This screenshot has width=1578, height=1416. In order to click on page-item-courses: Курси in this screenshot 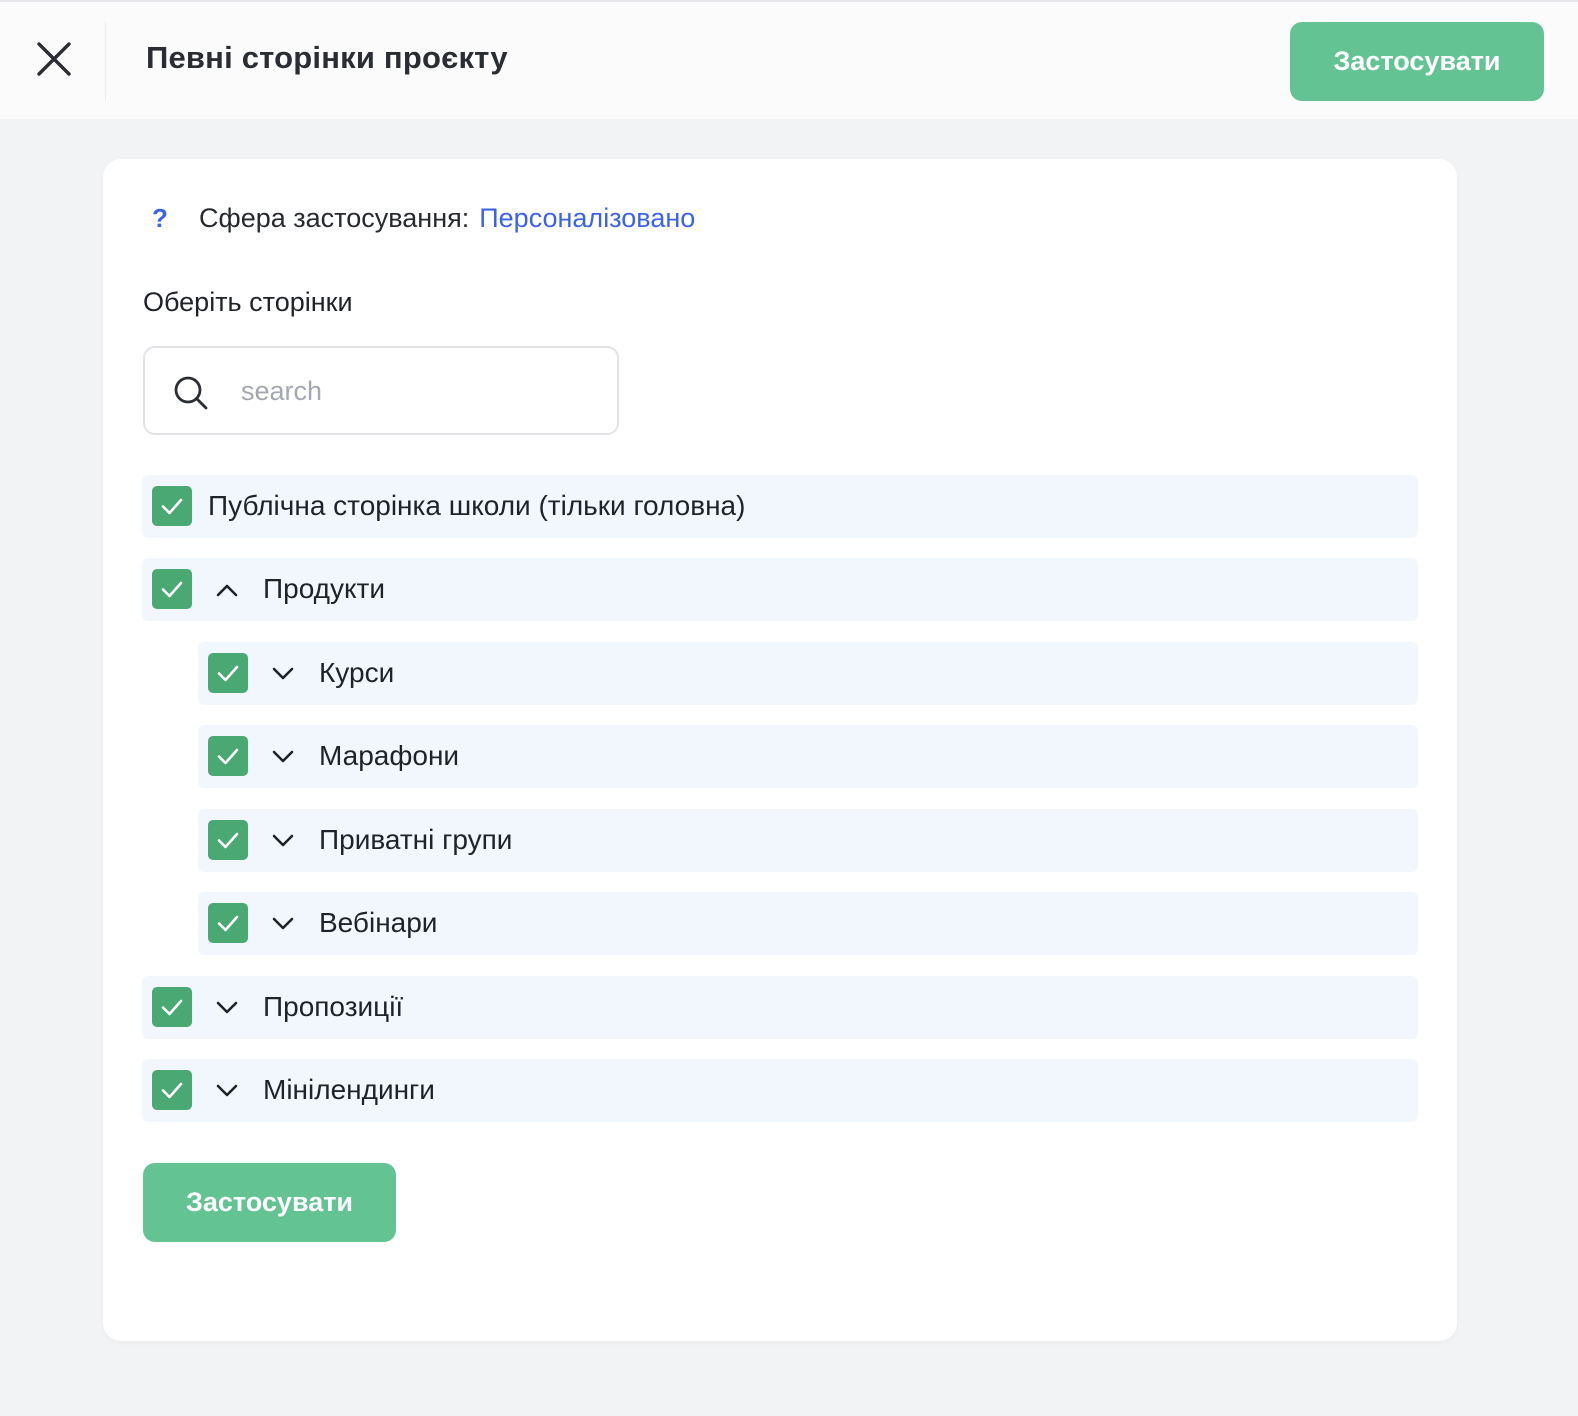, I will do `click(808, 673)`.